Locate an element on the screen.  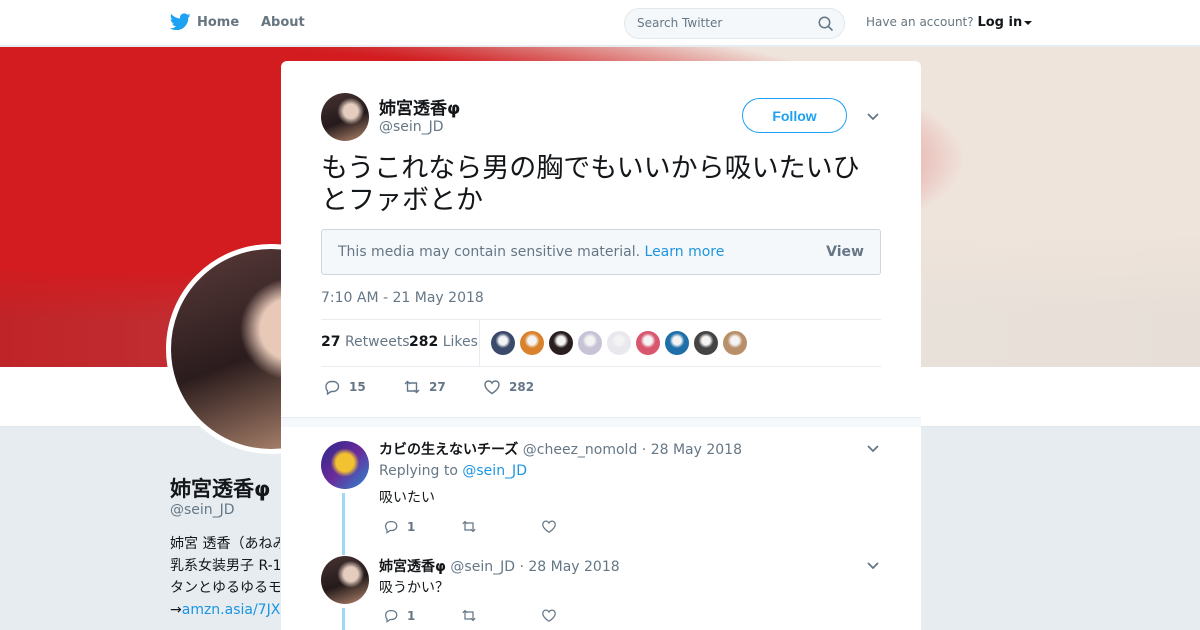
bio-line: タンとゆるゆるモ is located at coordinates (225, 588).